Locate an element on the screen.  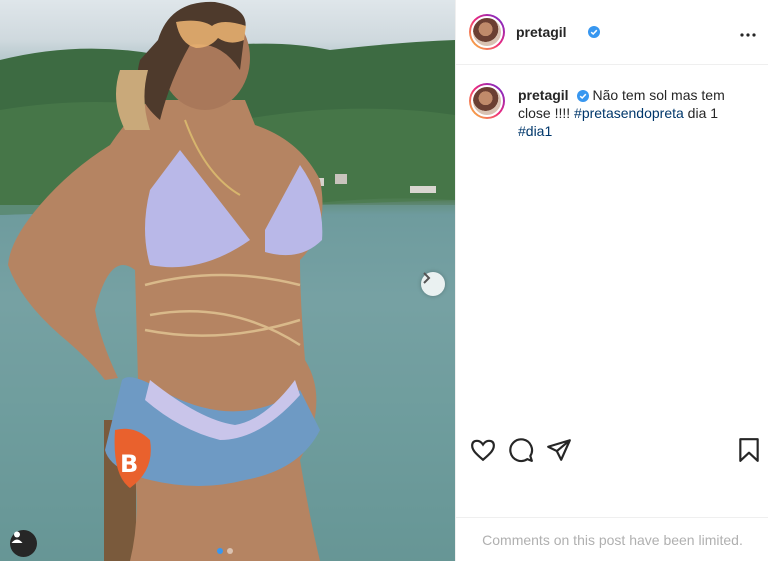
user-icon is located at coordinates (17, 537).